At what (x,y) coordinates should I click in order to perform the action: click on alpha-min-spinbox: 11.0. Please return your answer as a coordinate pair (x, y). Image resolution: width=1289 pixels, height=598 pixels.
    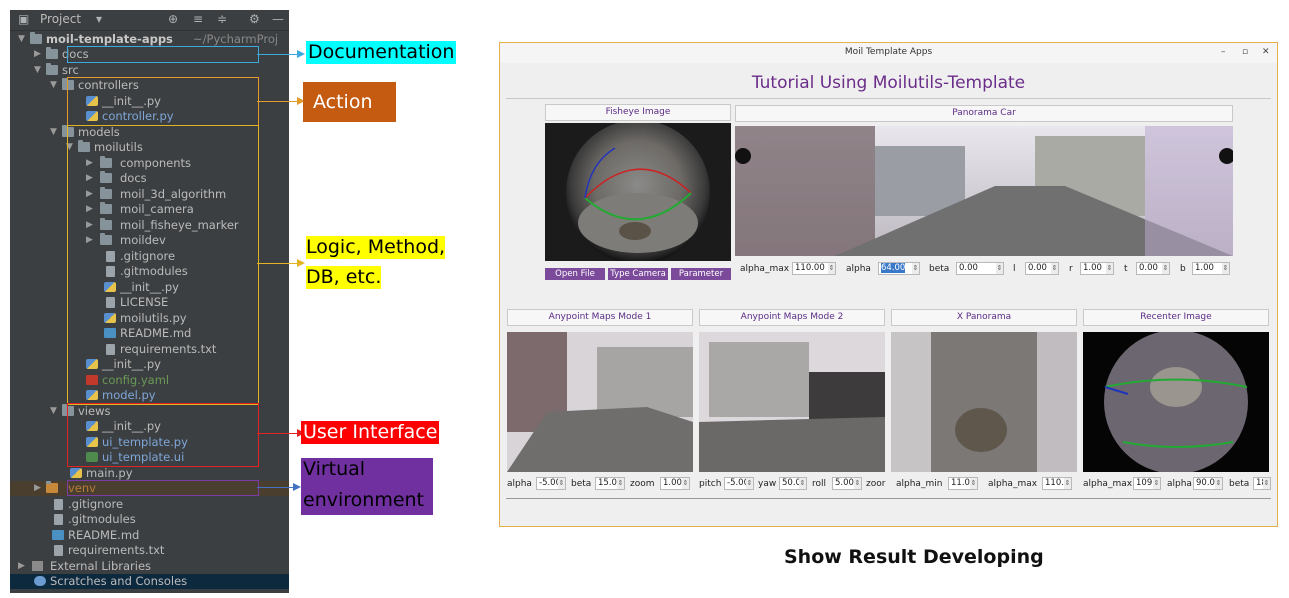
    Looking at the image, I should click on (963, 483).